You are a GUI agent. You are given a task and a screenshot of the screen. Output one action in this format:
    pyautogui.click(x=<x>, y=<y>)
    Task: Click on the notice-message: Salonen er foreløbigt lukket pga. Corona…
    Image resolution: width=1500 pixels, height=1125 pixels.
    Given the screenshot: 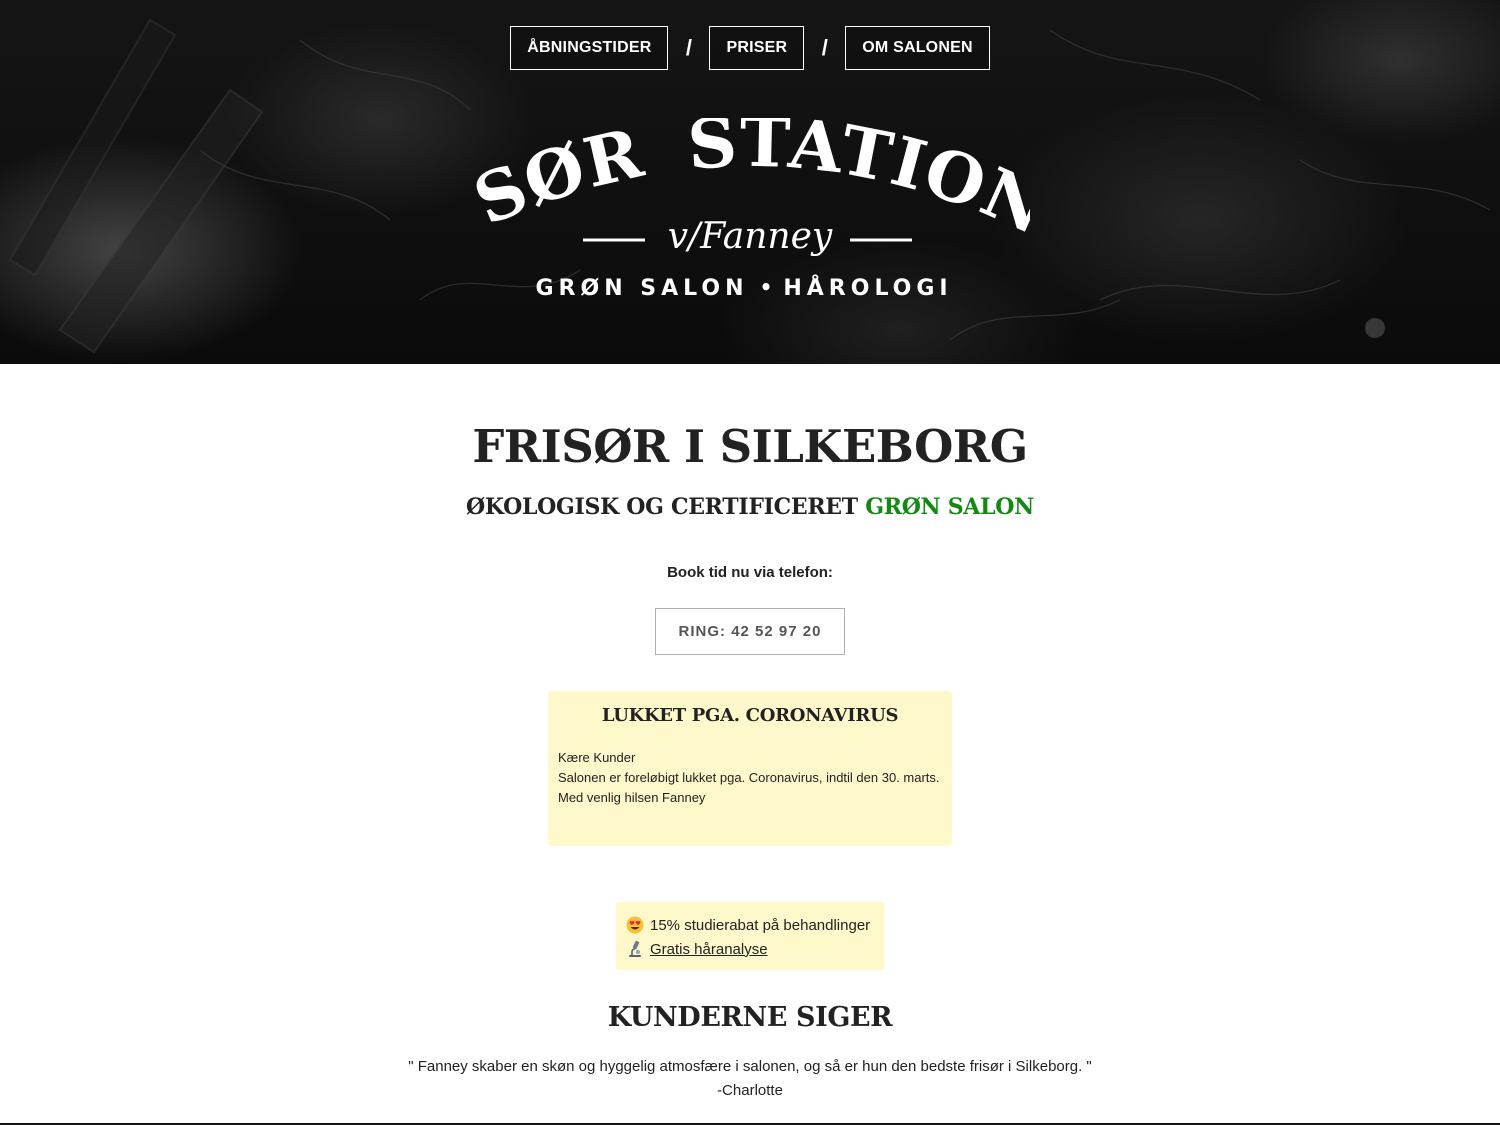 What is the action you would take?
    pyautogui.click(x=749, y=777)
    